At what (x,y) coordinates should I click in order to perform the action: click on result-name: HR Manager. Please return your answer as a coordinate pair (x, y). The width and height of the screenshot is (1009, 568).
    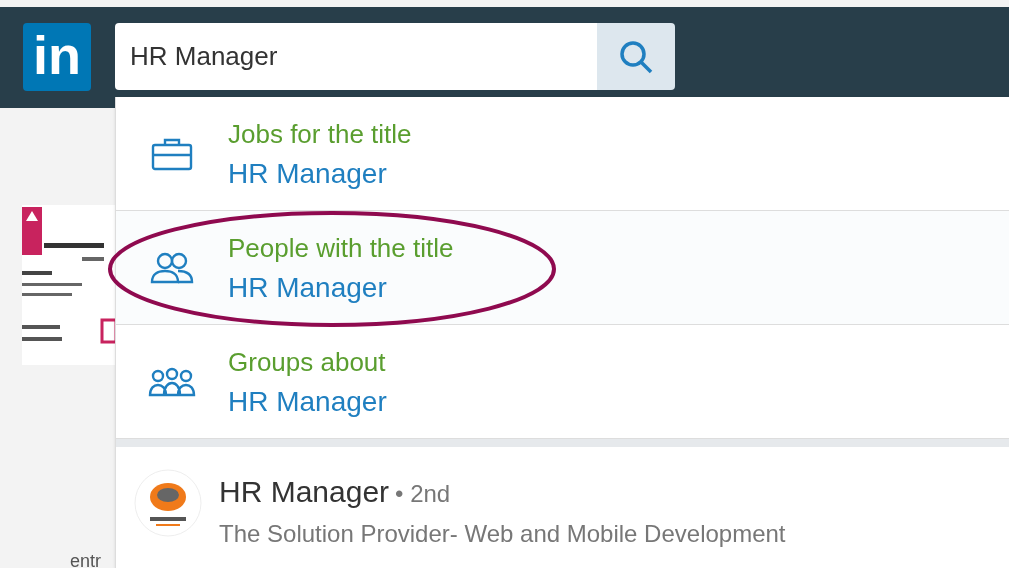
    Looking at the image, I should click on (304, 491).